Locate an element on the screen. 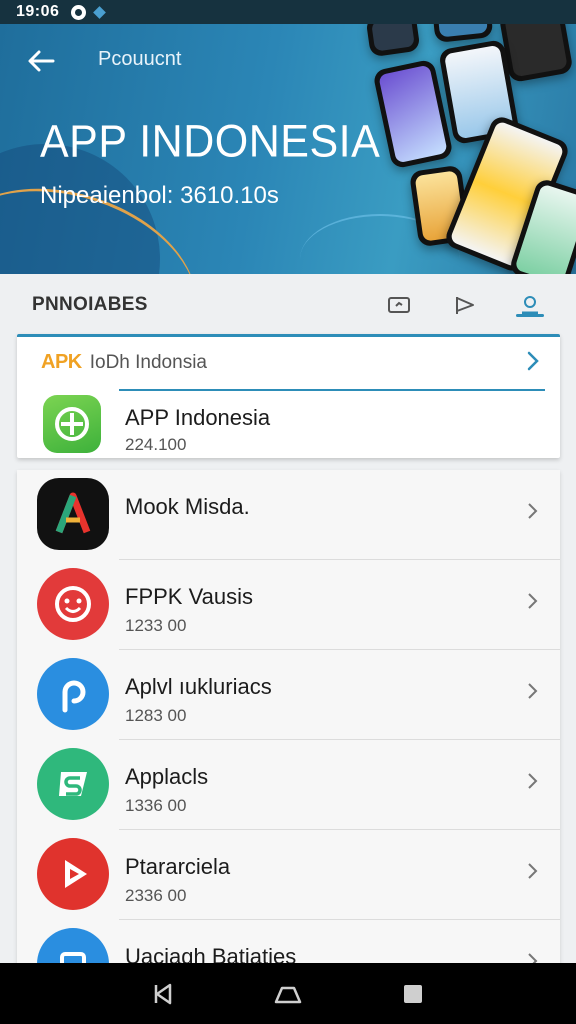 This screenshot has height=1024, width=576. message-icon is located at coordinates (399, 305).